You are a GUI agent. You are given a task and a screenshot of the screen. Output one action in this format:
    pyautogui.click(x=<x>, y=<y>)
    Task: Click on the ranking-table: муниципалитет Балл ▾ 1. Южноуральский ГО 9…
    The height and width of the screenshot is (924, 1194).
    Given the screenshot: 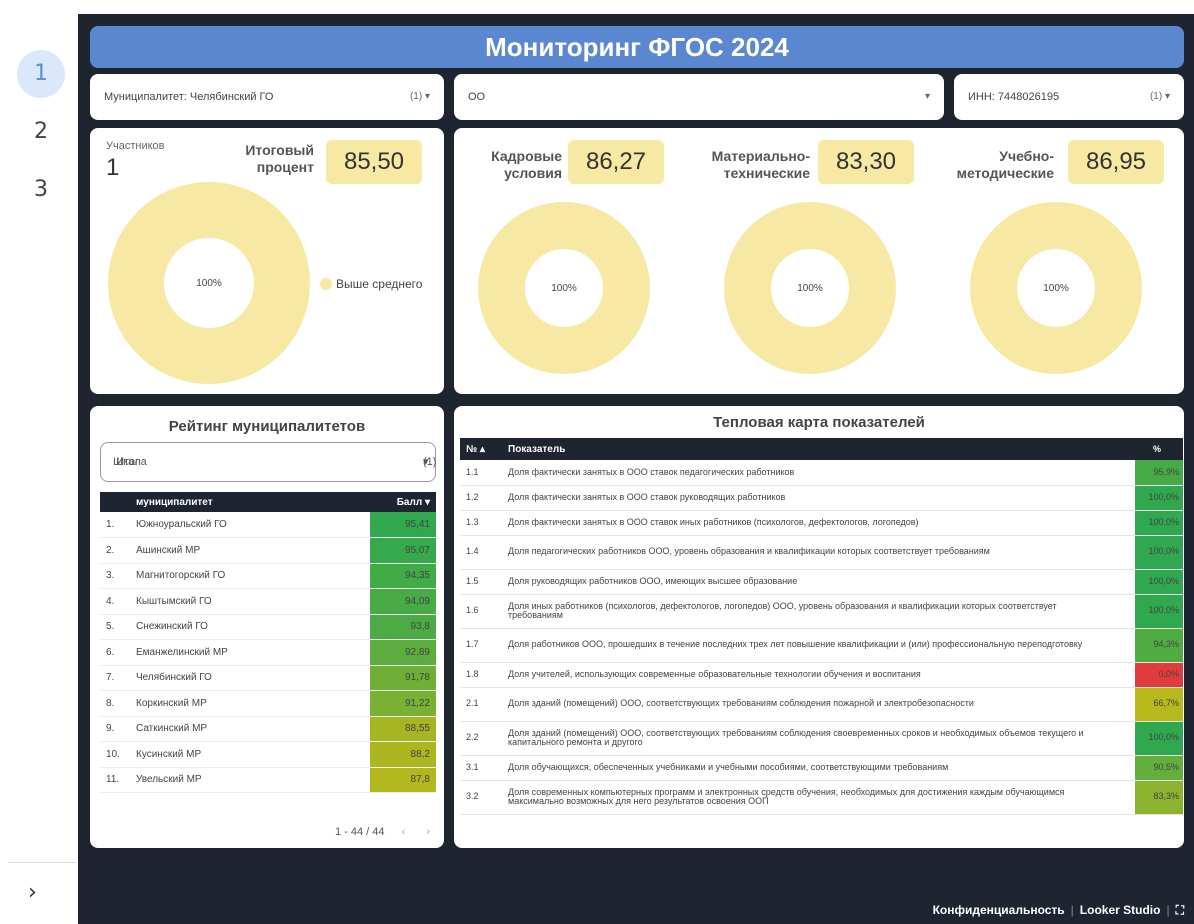 What is the action you would take?
    pyautogui.click(x=268, y=642)
    